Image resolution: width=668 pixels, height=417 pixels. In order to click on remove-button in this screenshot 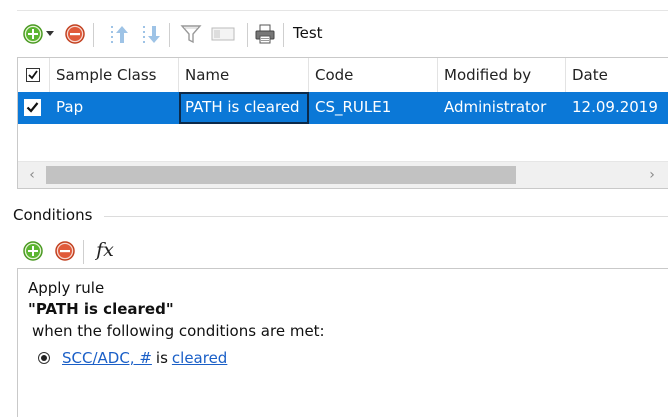, I will do `click(75, 34)`.